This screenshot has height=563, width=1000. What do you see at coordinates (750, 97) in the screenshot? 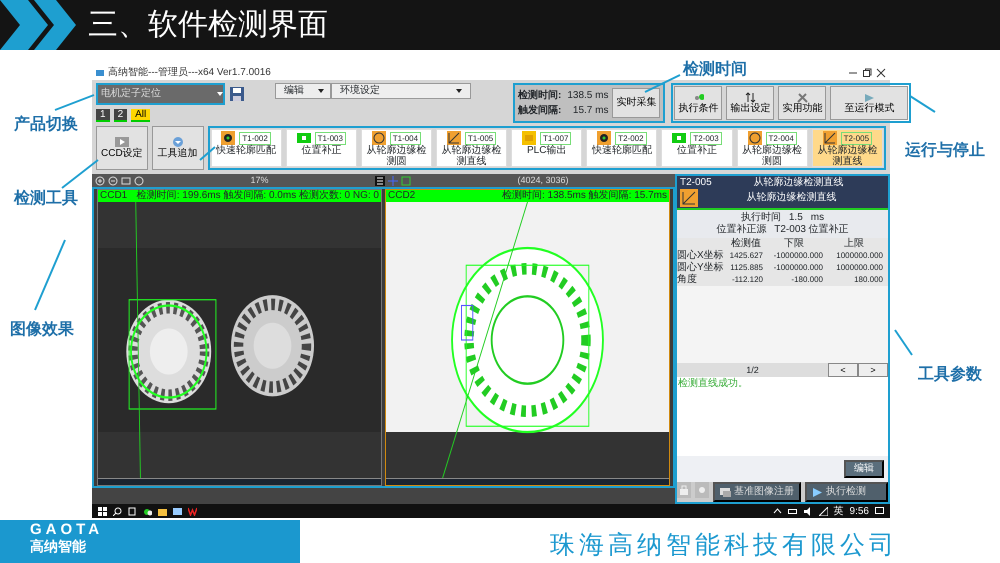
I see `arrows-icon` at bounding box center [750, 97].